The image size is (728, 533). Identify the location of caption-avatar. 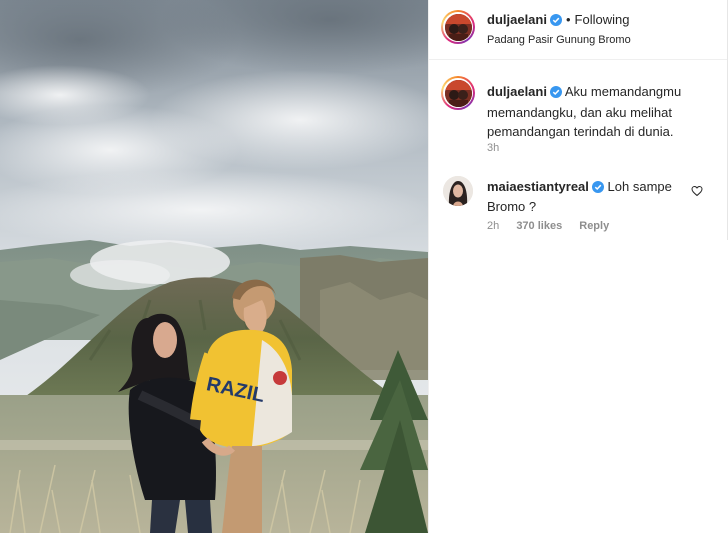
(458, 93).